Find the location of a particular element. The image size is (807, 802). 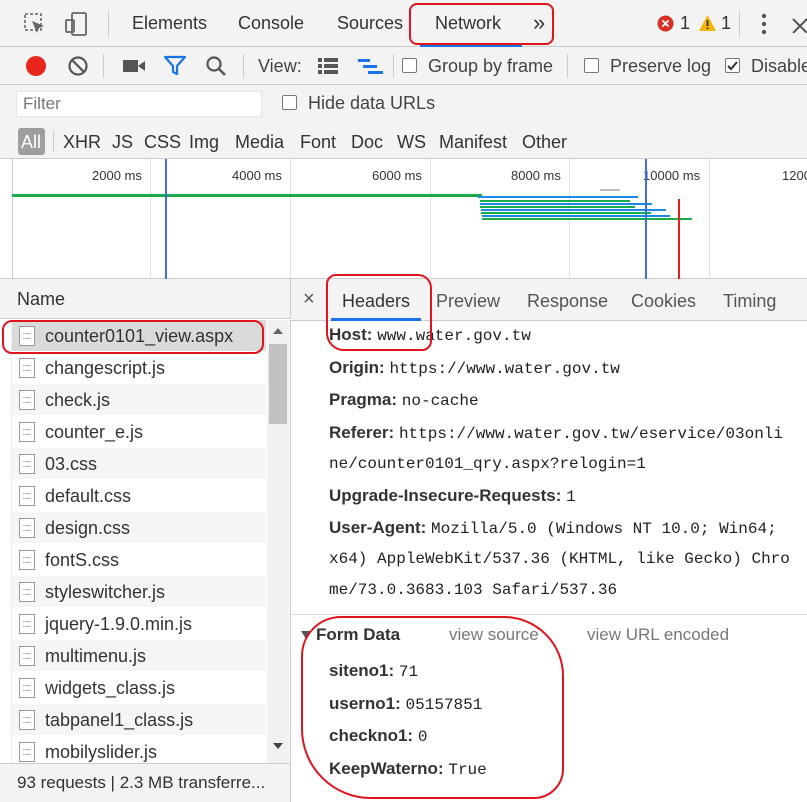

request-name: widgets_class.js is located at coordinates (110, 688).